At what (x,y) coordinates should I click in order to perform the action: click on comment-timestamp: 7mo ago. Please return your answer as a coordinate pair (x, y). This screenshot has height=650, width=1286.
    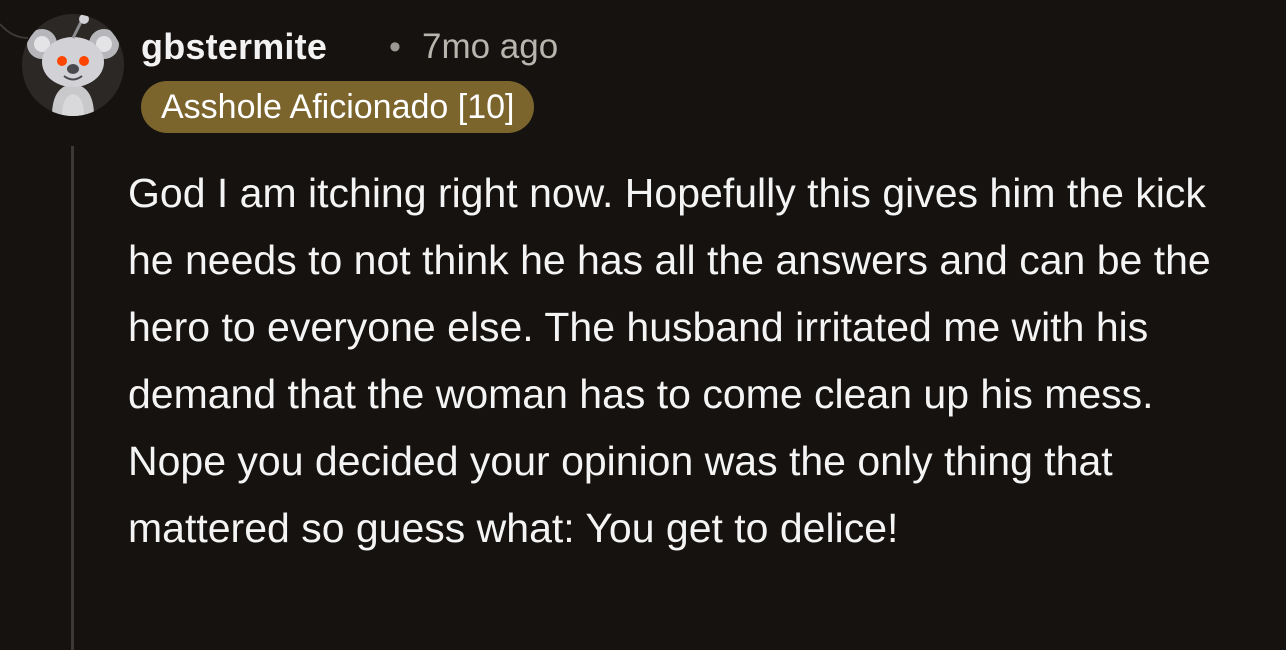
    Looking at the image, I should click on (490, 47).